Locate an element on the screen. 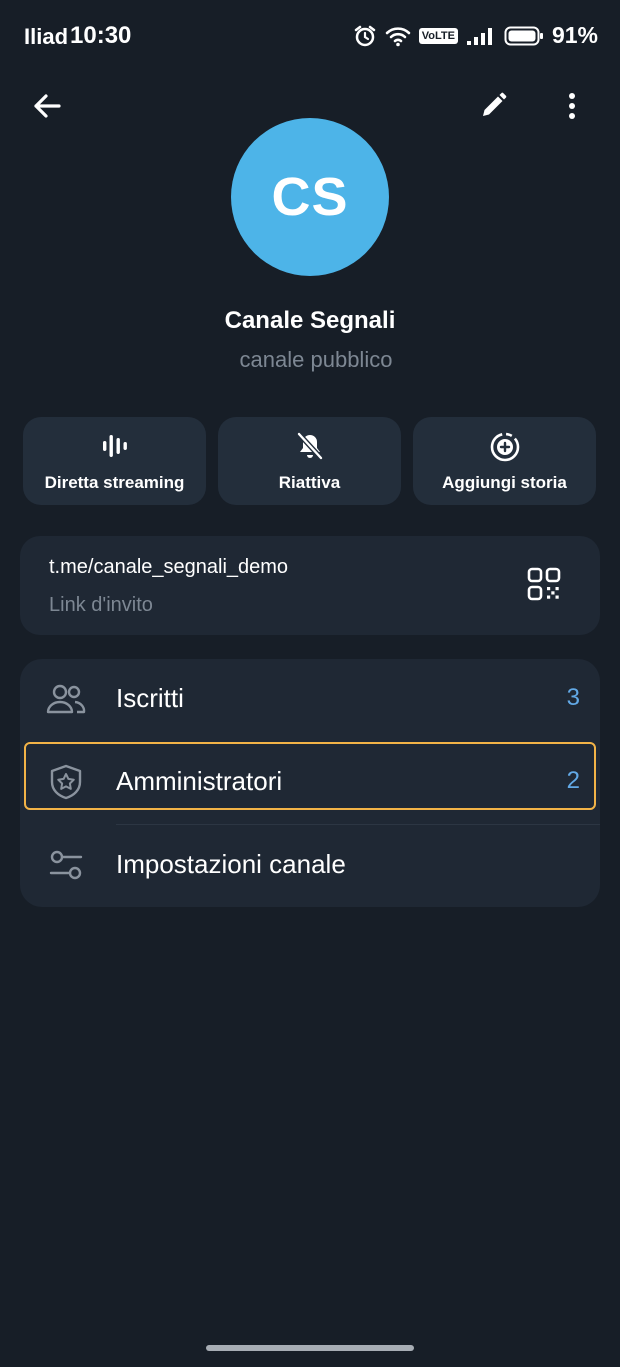  arrow-left-icon is located at coordinates (47, 108).